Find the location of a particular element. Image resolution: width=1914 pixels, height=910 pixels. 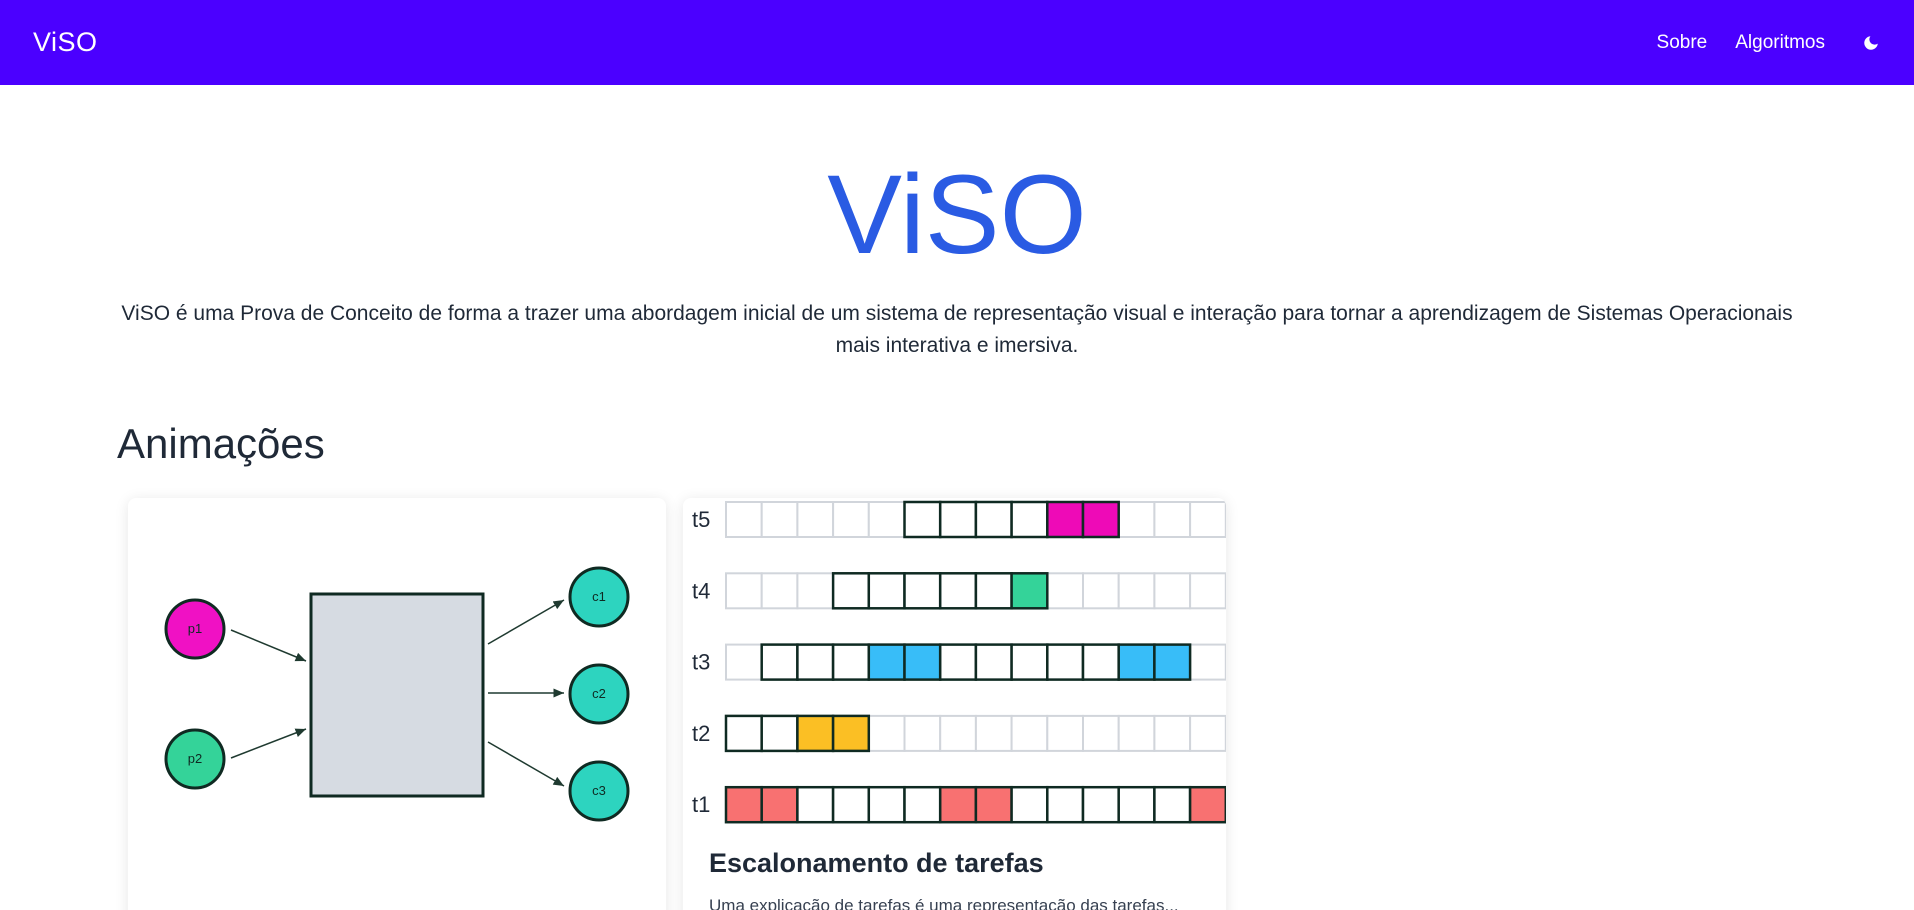

nav-link-sobre: Sobre is located at coordinates (1682, 43).